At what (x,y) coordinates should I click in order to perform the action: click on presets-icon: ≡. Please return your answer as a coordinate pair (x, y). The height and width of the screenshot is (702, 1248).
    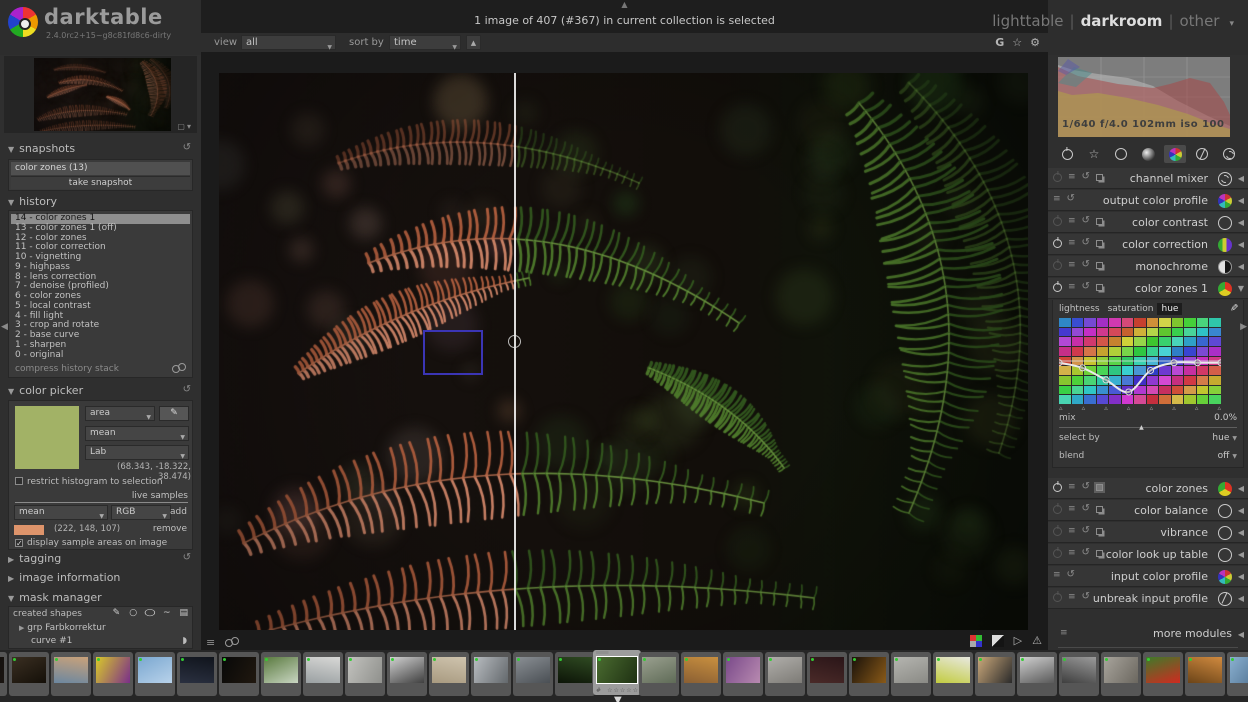
    Looking at the image, I should click on (210, 642).